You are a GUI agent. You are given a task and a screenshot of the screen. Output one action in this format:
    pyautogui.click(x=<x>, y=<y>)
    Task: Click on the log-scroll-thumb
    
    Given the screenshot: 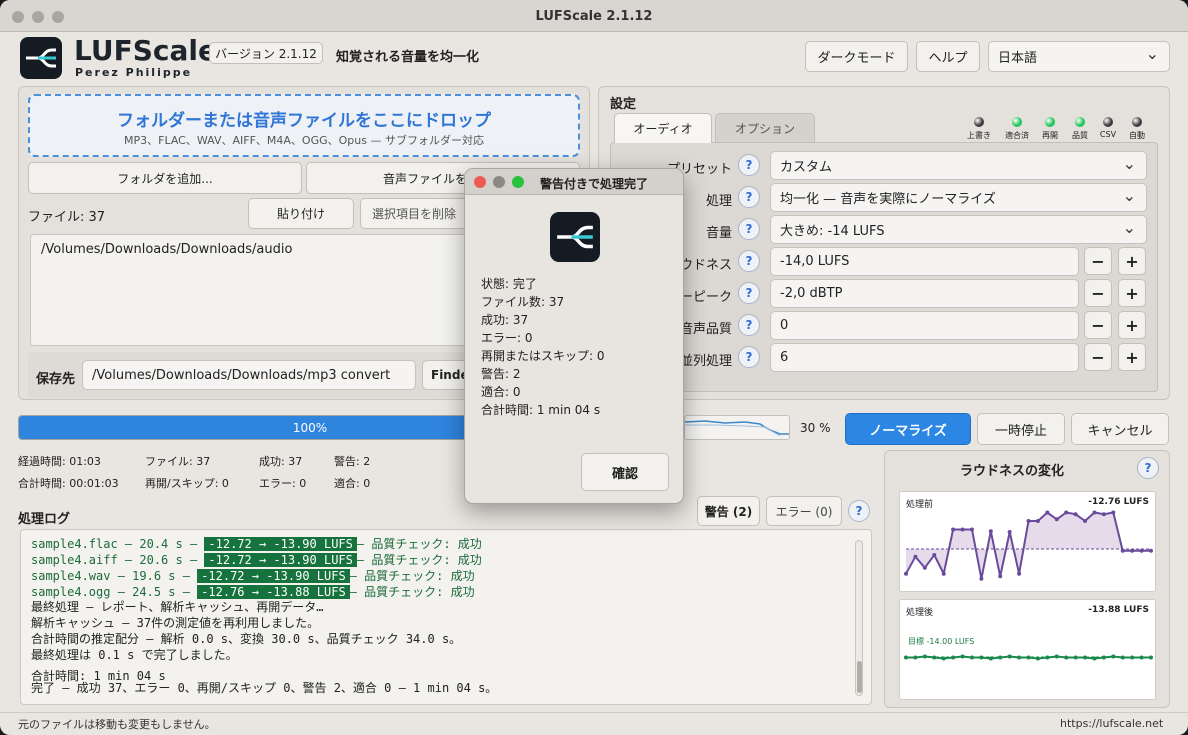 What is the action you would take?
    pyautogui.click(x=859, y=677)
    